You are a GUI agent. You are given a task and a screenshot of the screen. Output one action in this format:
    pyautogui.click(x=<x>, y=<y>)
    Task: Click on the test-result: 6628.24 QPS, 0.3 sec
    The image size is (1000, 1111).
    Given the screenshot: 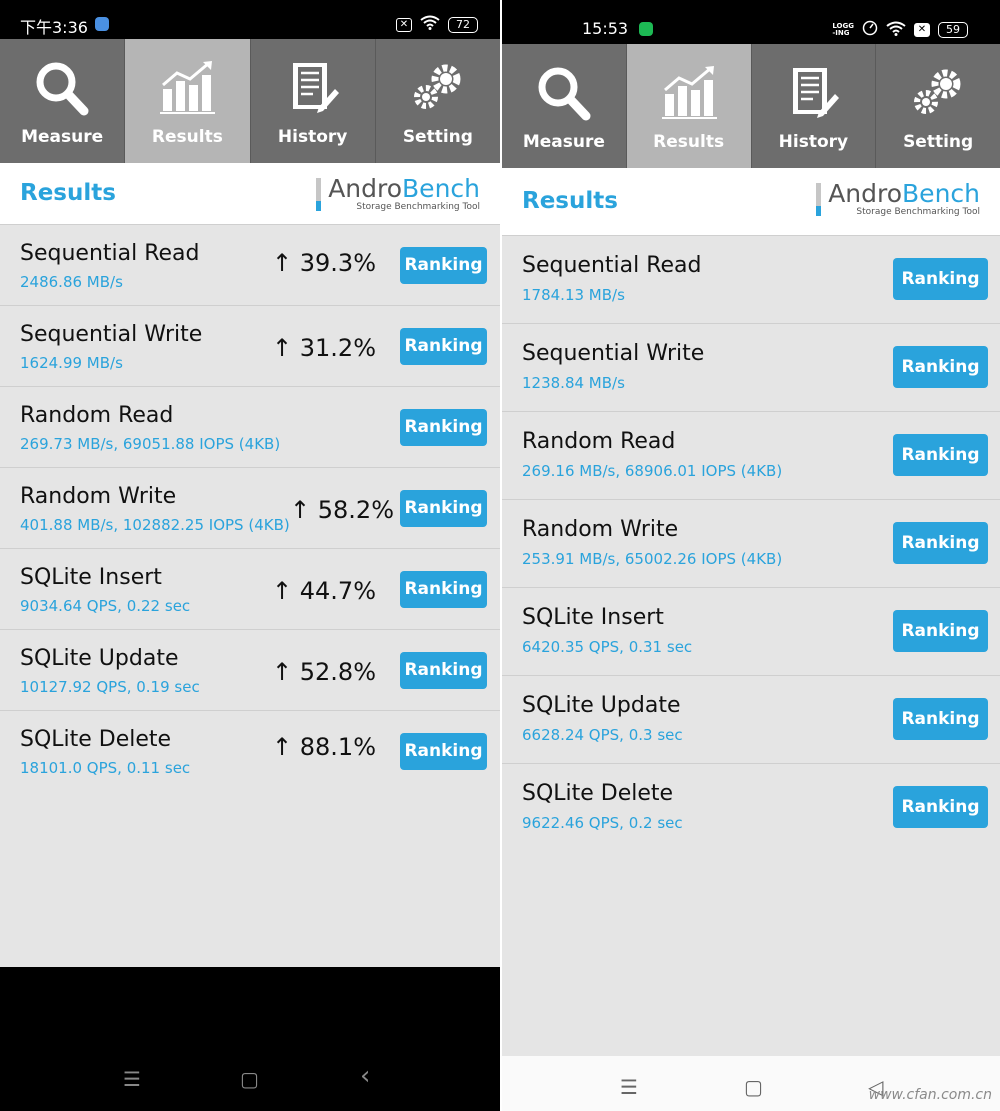 What is the action you would take?
    pyautogui.click(x=602, y=735)
    